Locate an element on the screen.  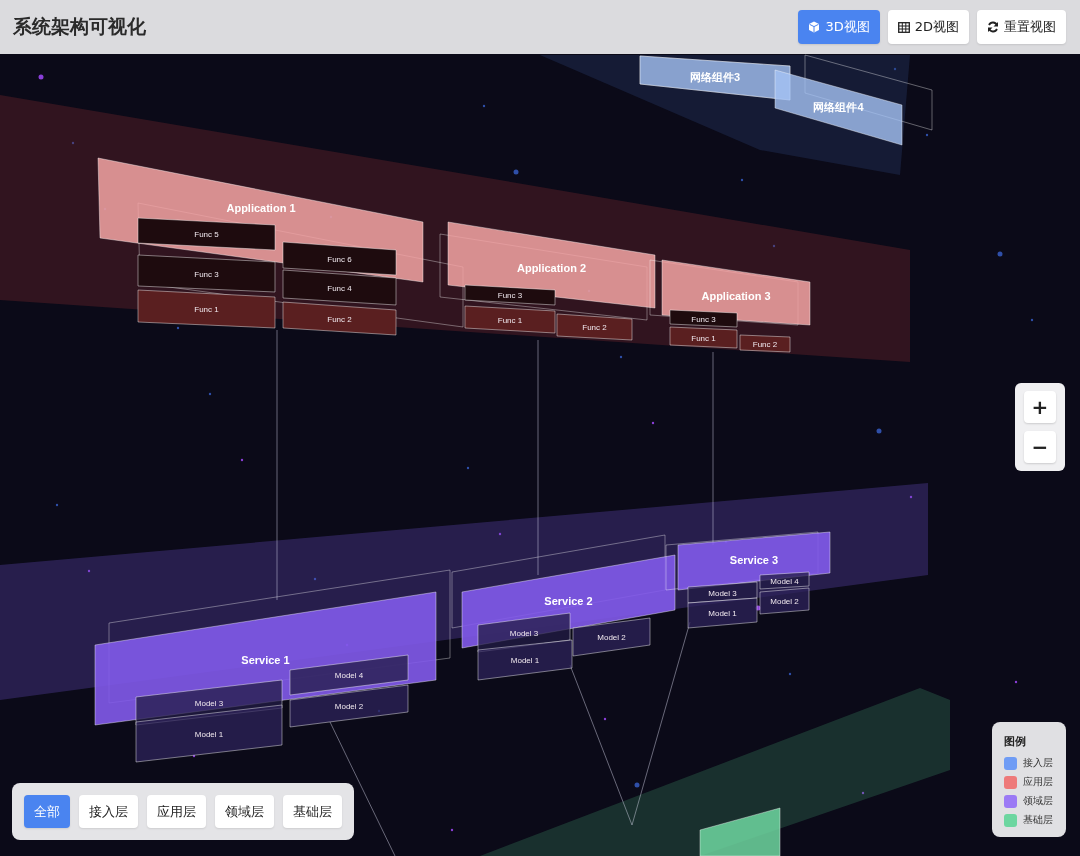
legend-label: 接入层 is located at coordinates (1038, 763).